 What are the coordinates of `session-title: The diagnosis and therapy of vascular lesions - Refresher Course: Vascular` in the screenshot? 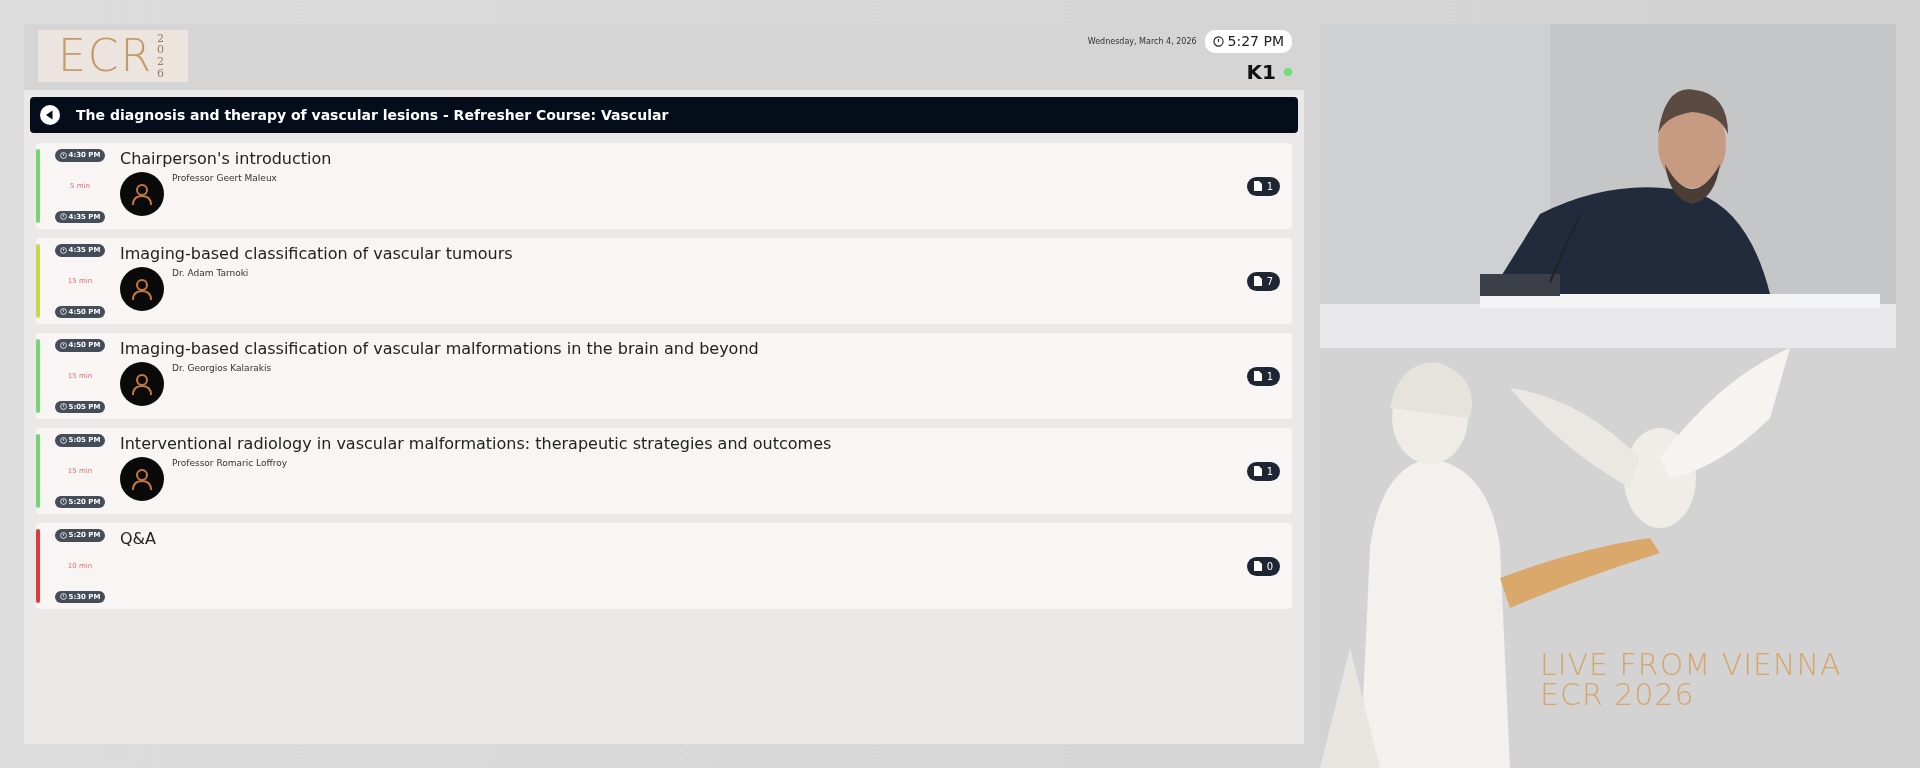 It's located at (372, 115).